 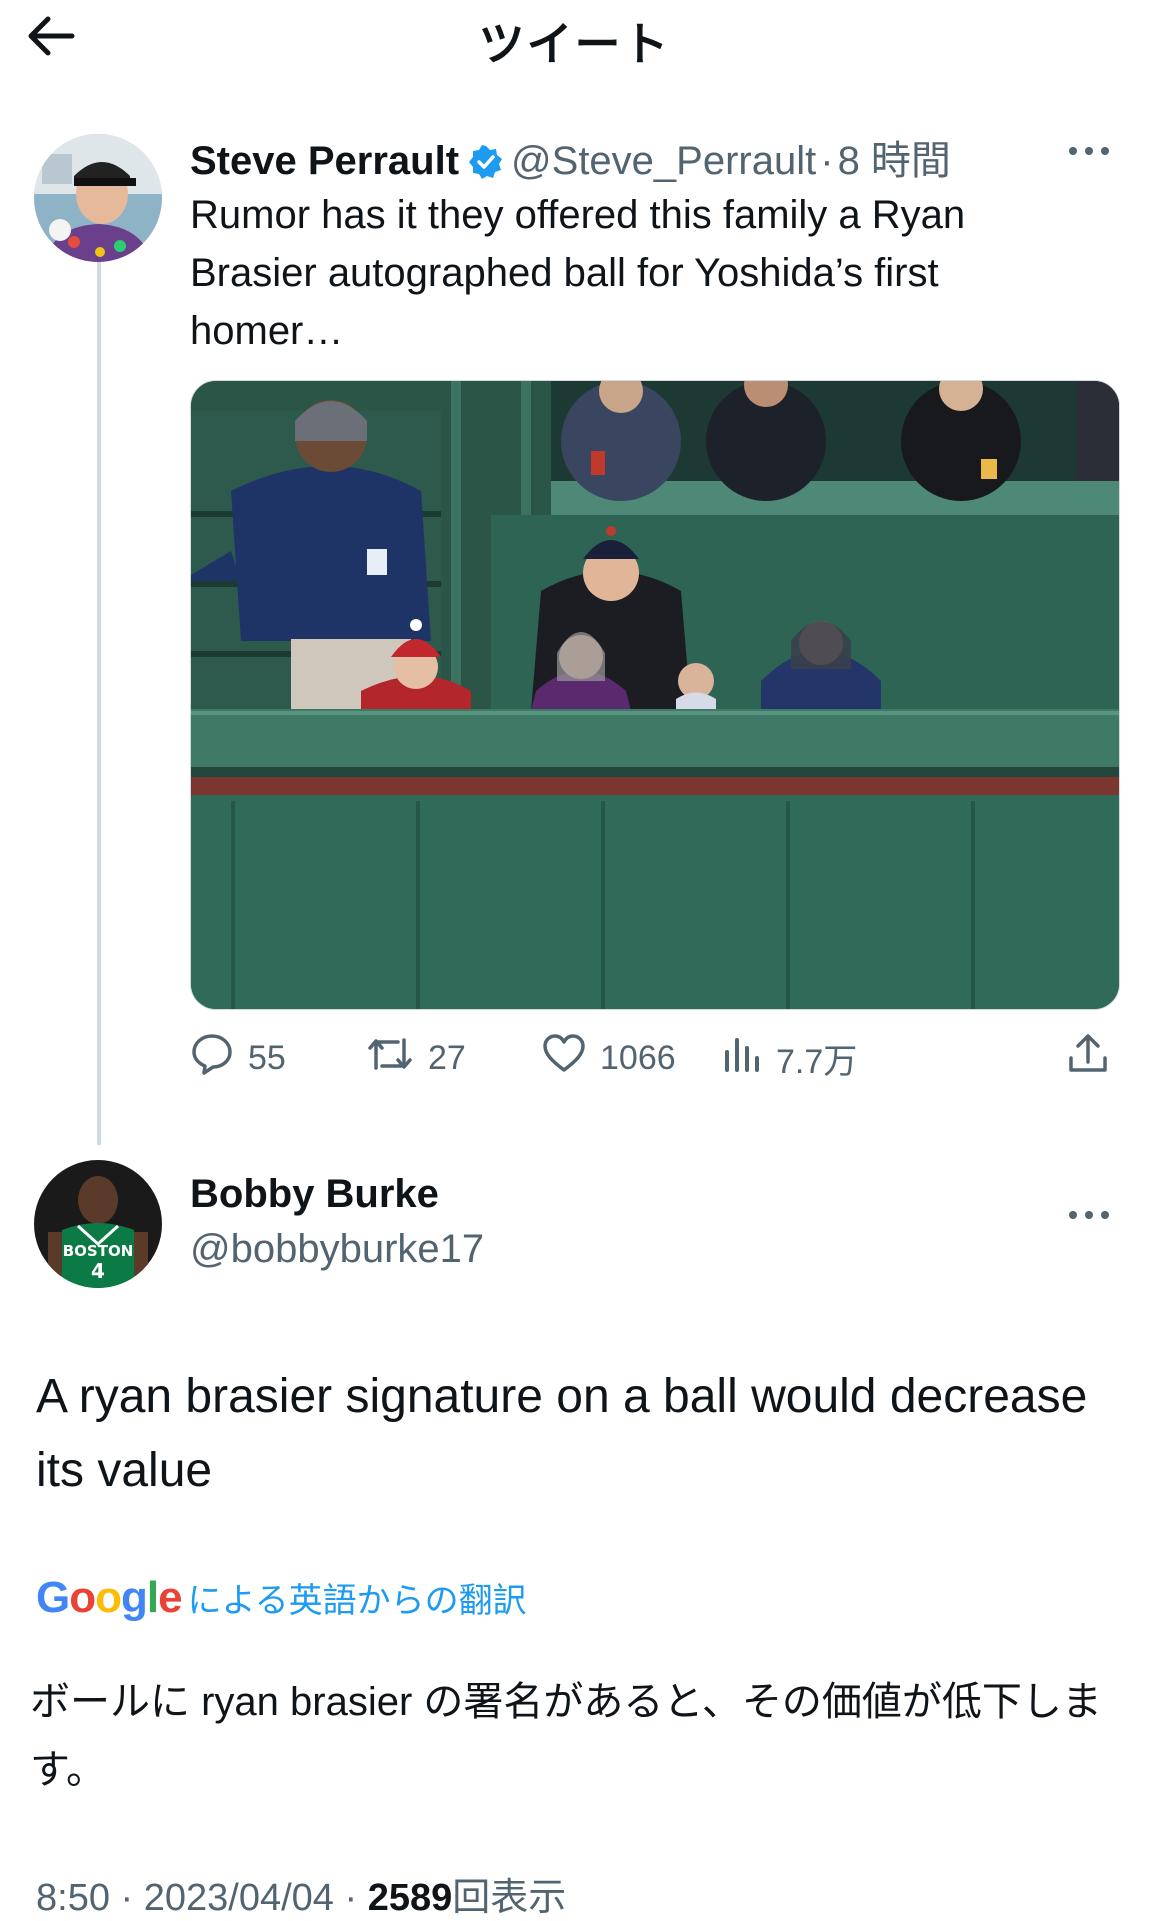 What do you see at coordinates (314, 1194) in the screenshot?
I see `reply-author-name: Bobby Burke` at bounding box center [314, 1194].